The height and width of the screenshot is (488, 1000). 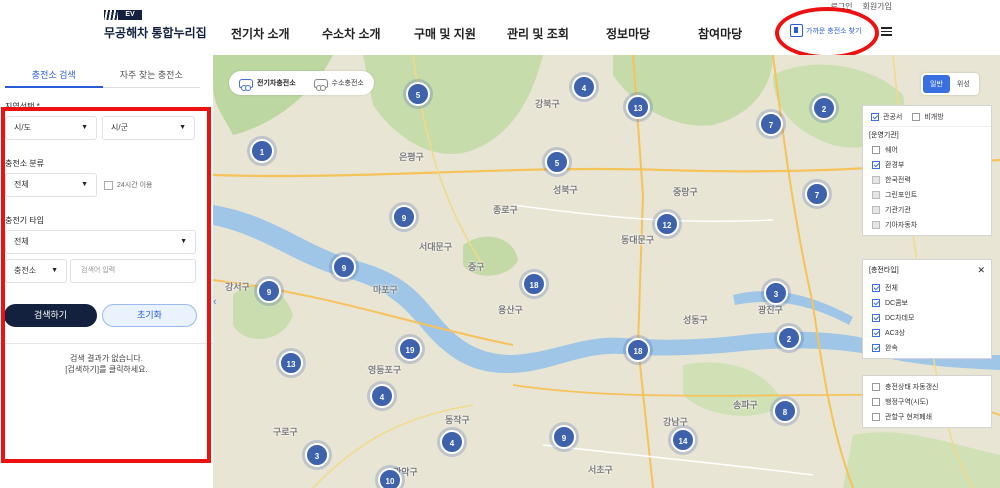 What do you see at coordinates (457, 420) in the screenshot?
I see `district-label: 동작구` at bounding box center [457, 420].